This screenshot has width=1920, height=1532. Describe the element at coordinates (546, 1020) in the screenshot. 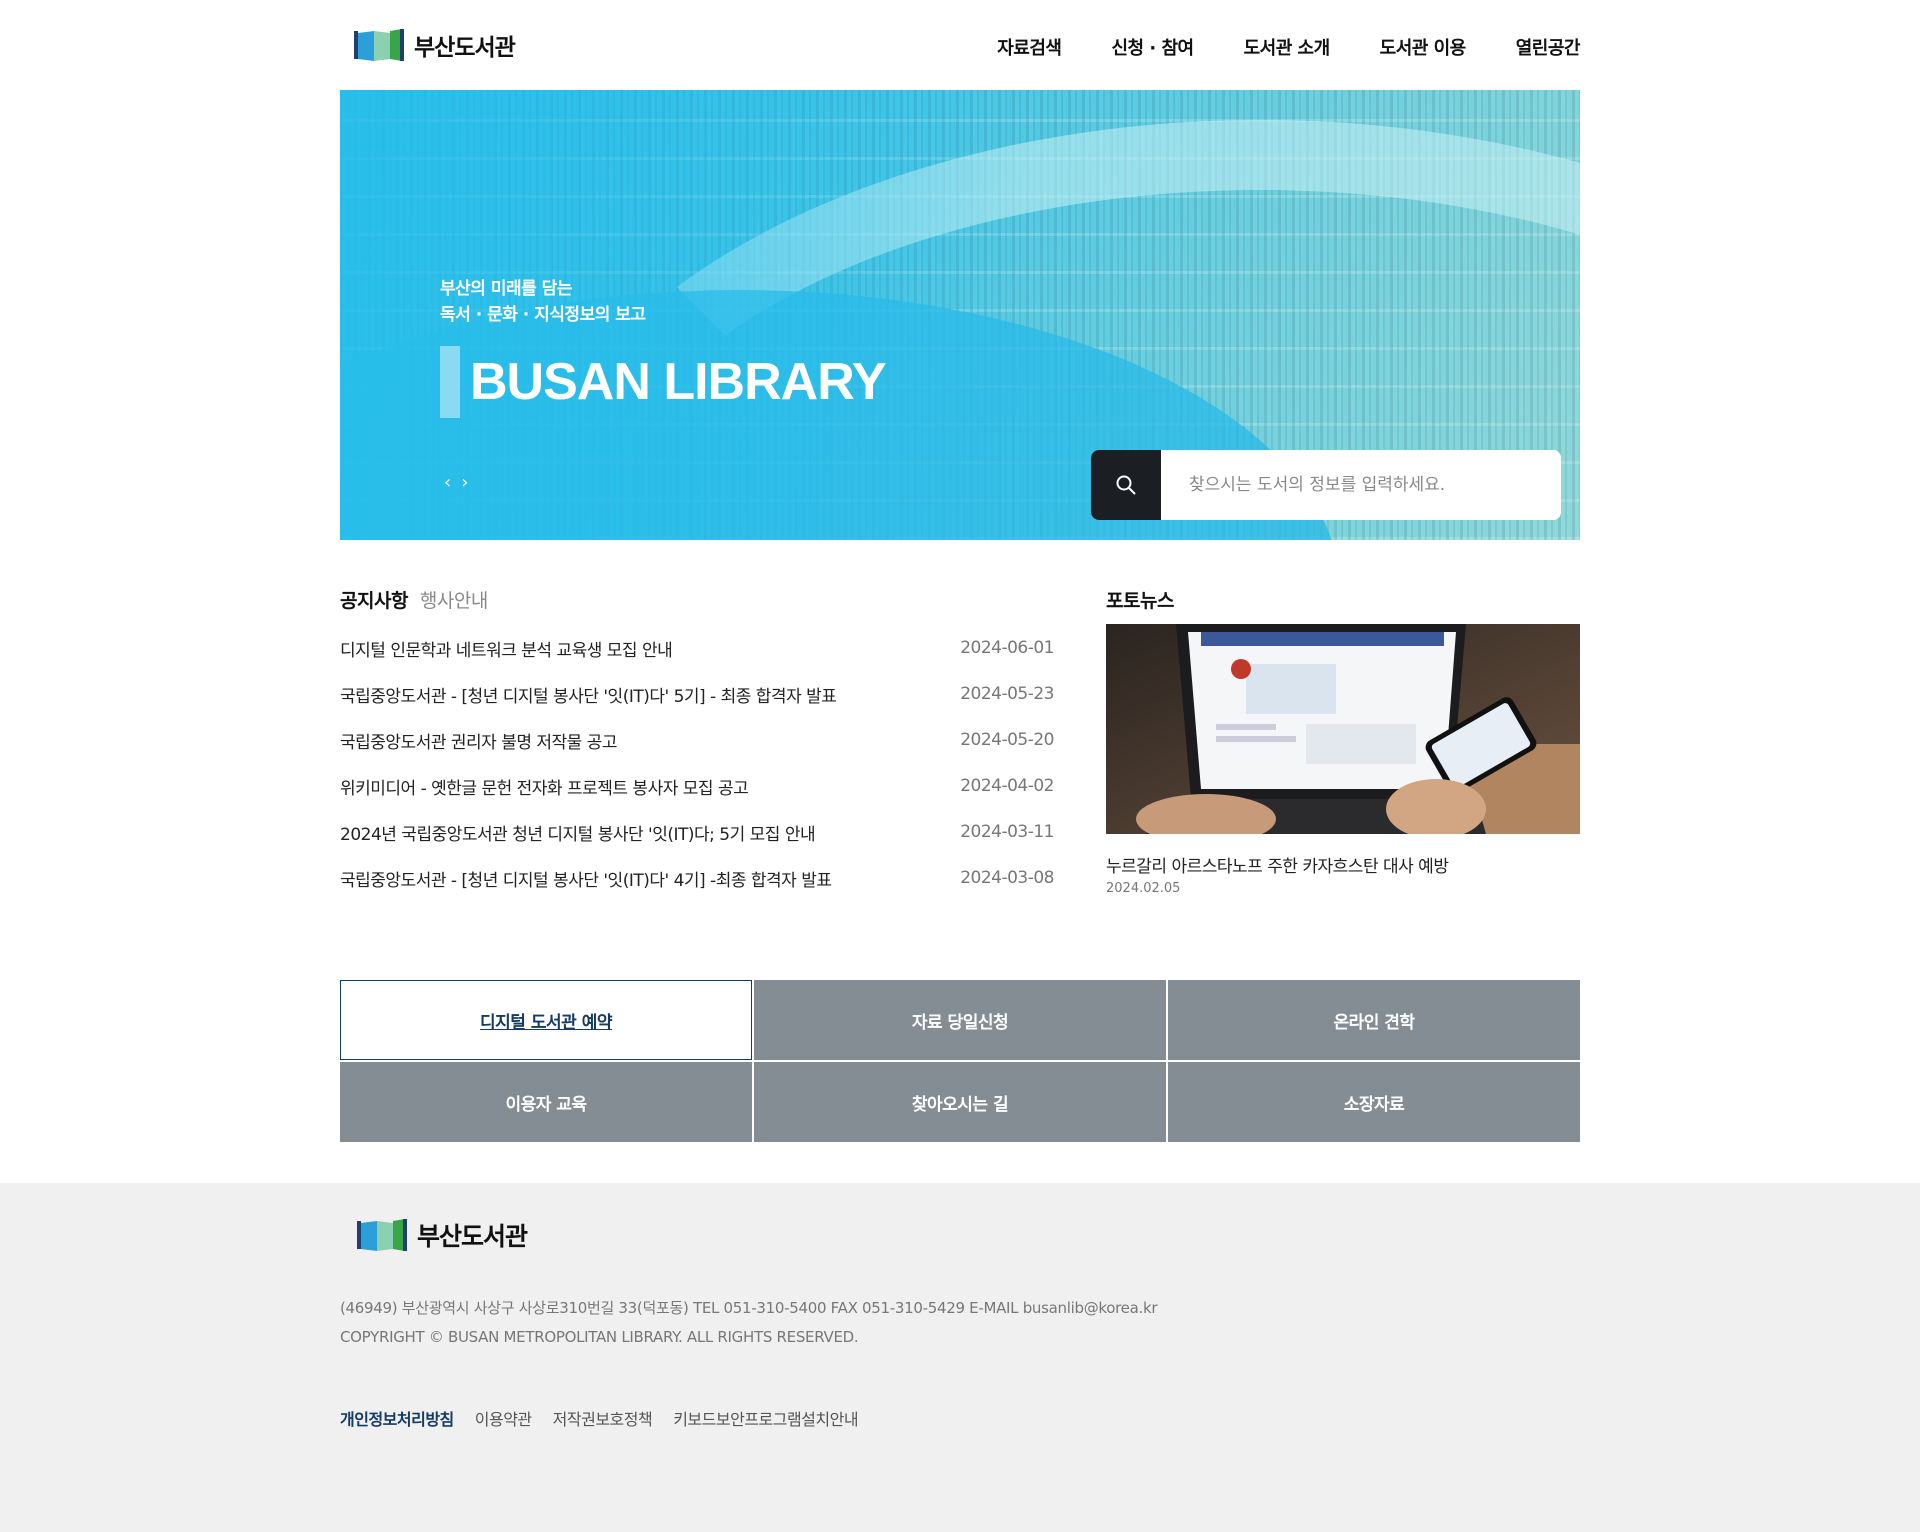

I see `quick-digital-library-reservation: 디지털 도서관 예약` at that location.